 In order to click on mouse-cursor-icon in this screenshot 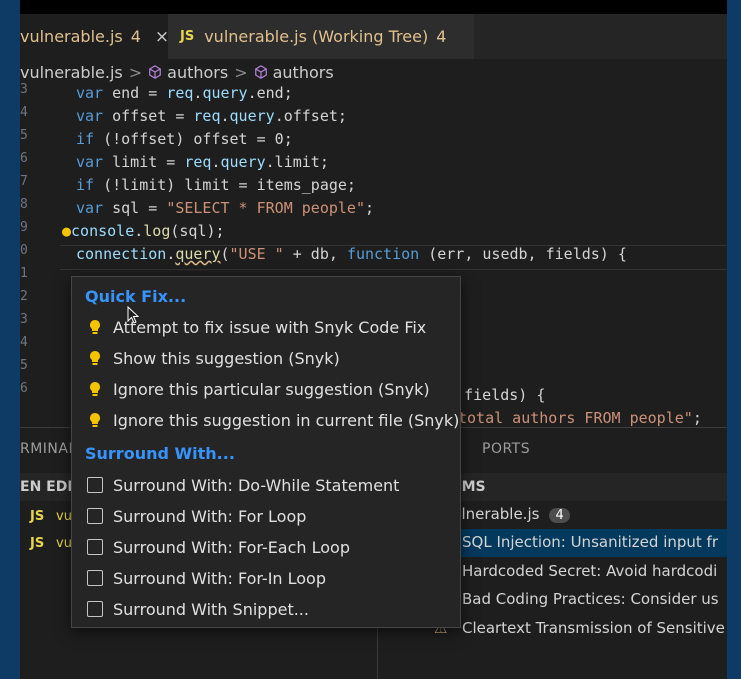, I will do `click(133, 315)`.